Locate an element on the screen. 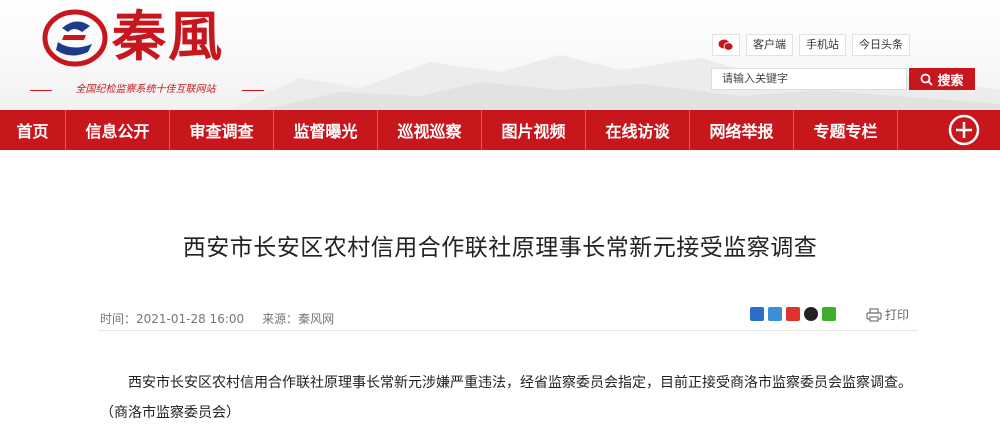  share-bar is located at coordinates (793, 314).